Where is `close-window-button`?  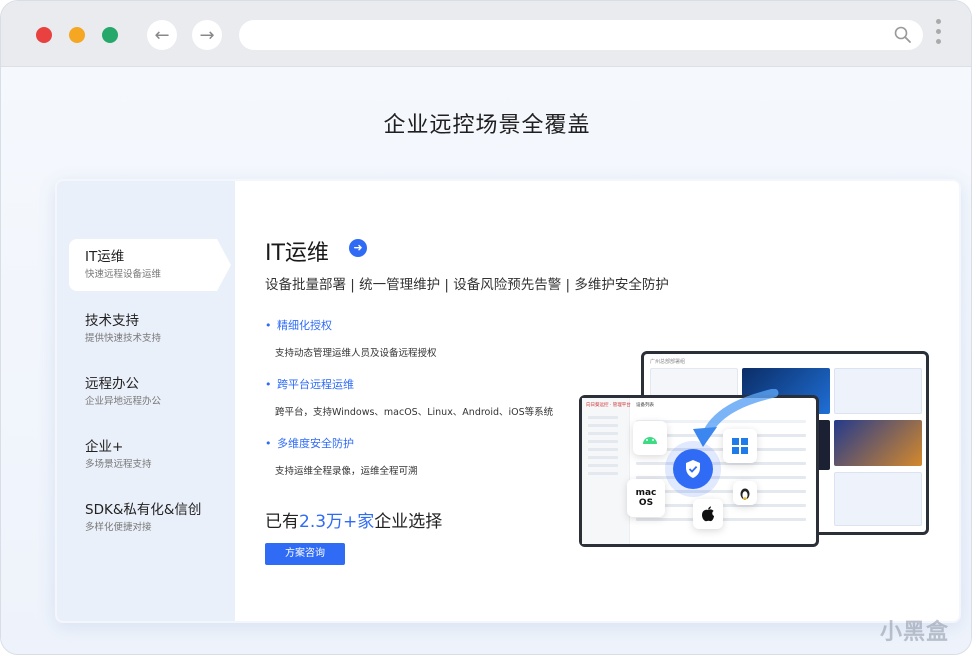
close-window-button is located at coordinates (44, 35).